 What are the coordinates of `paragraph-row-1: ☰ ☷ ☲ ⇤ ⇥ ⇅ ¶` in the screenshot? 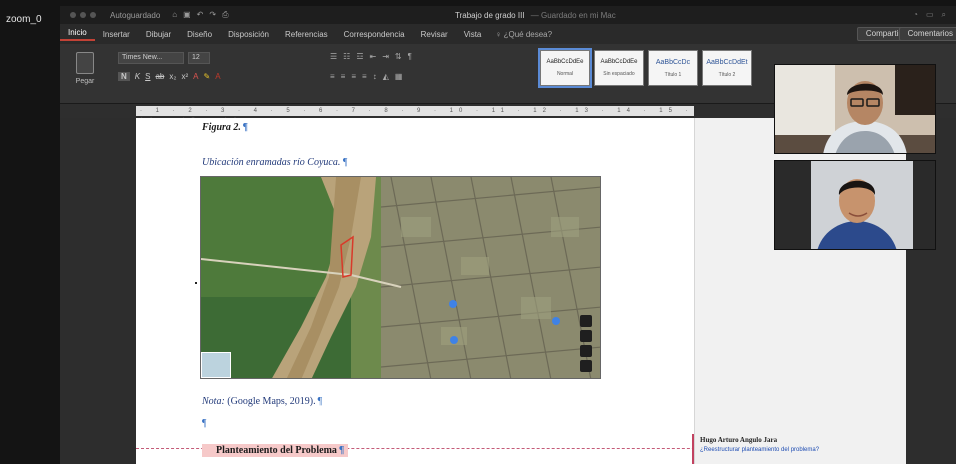 It's located at (371, 56).